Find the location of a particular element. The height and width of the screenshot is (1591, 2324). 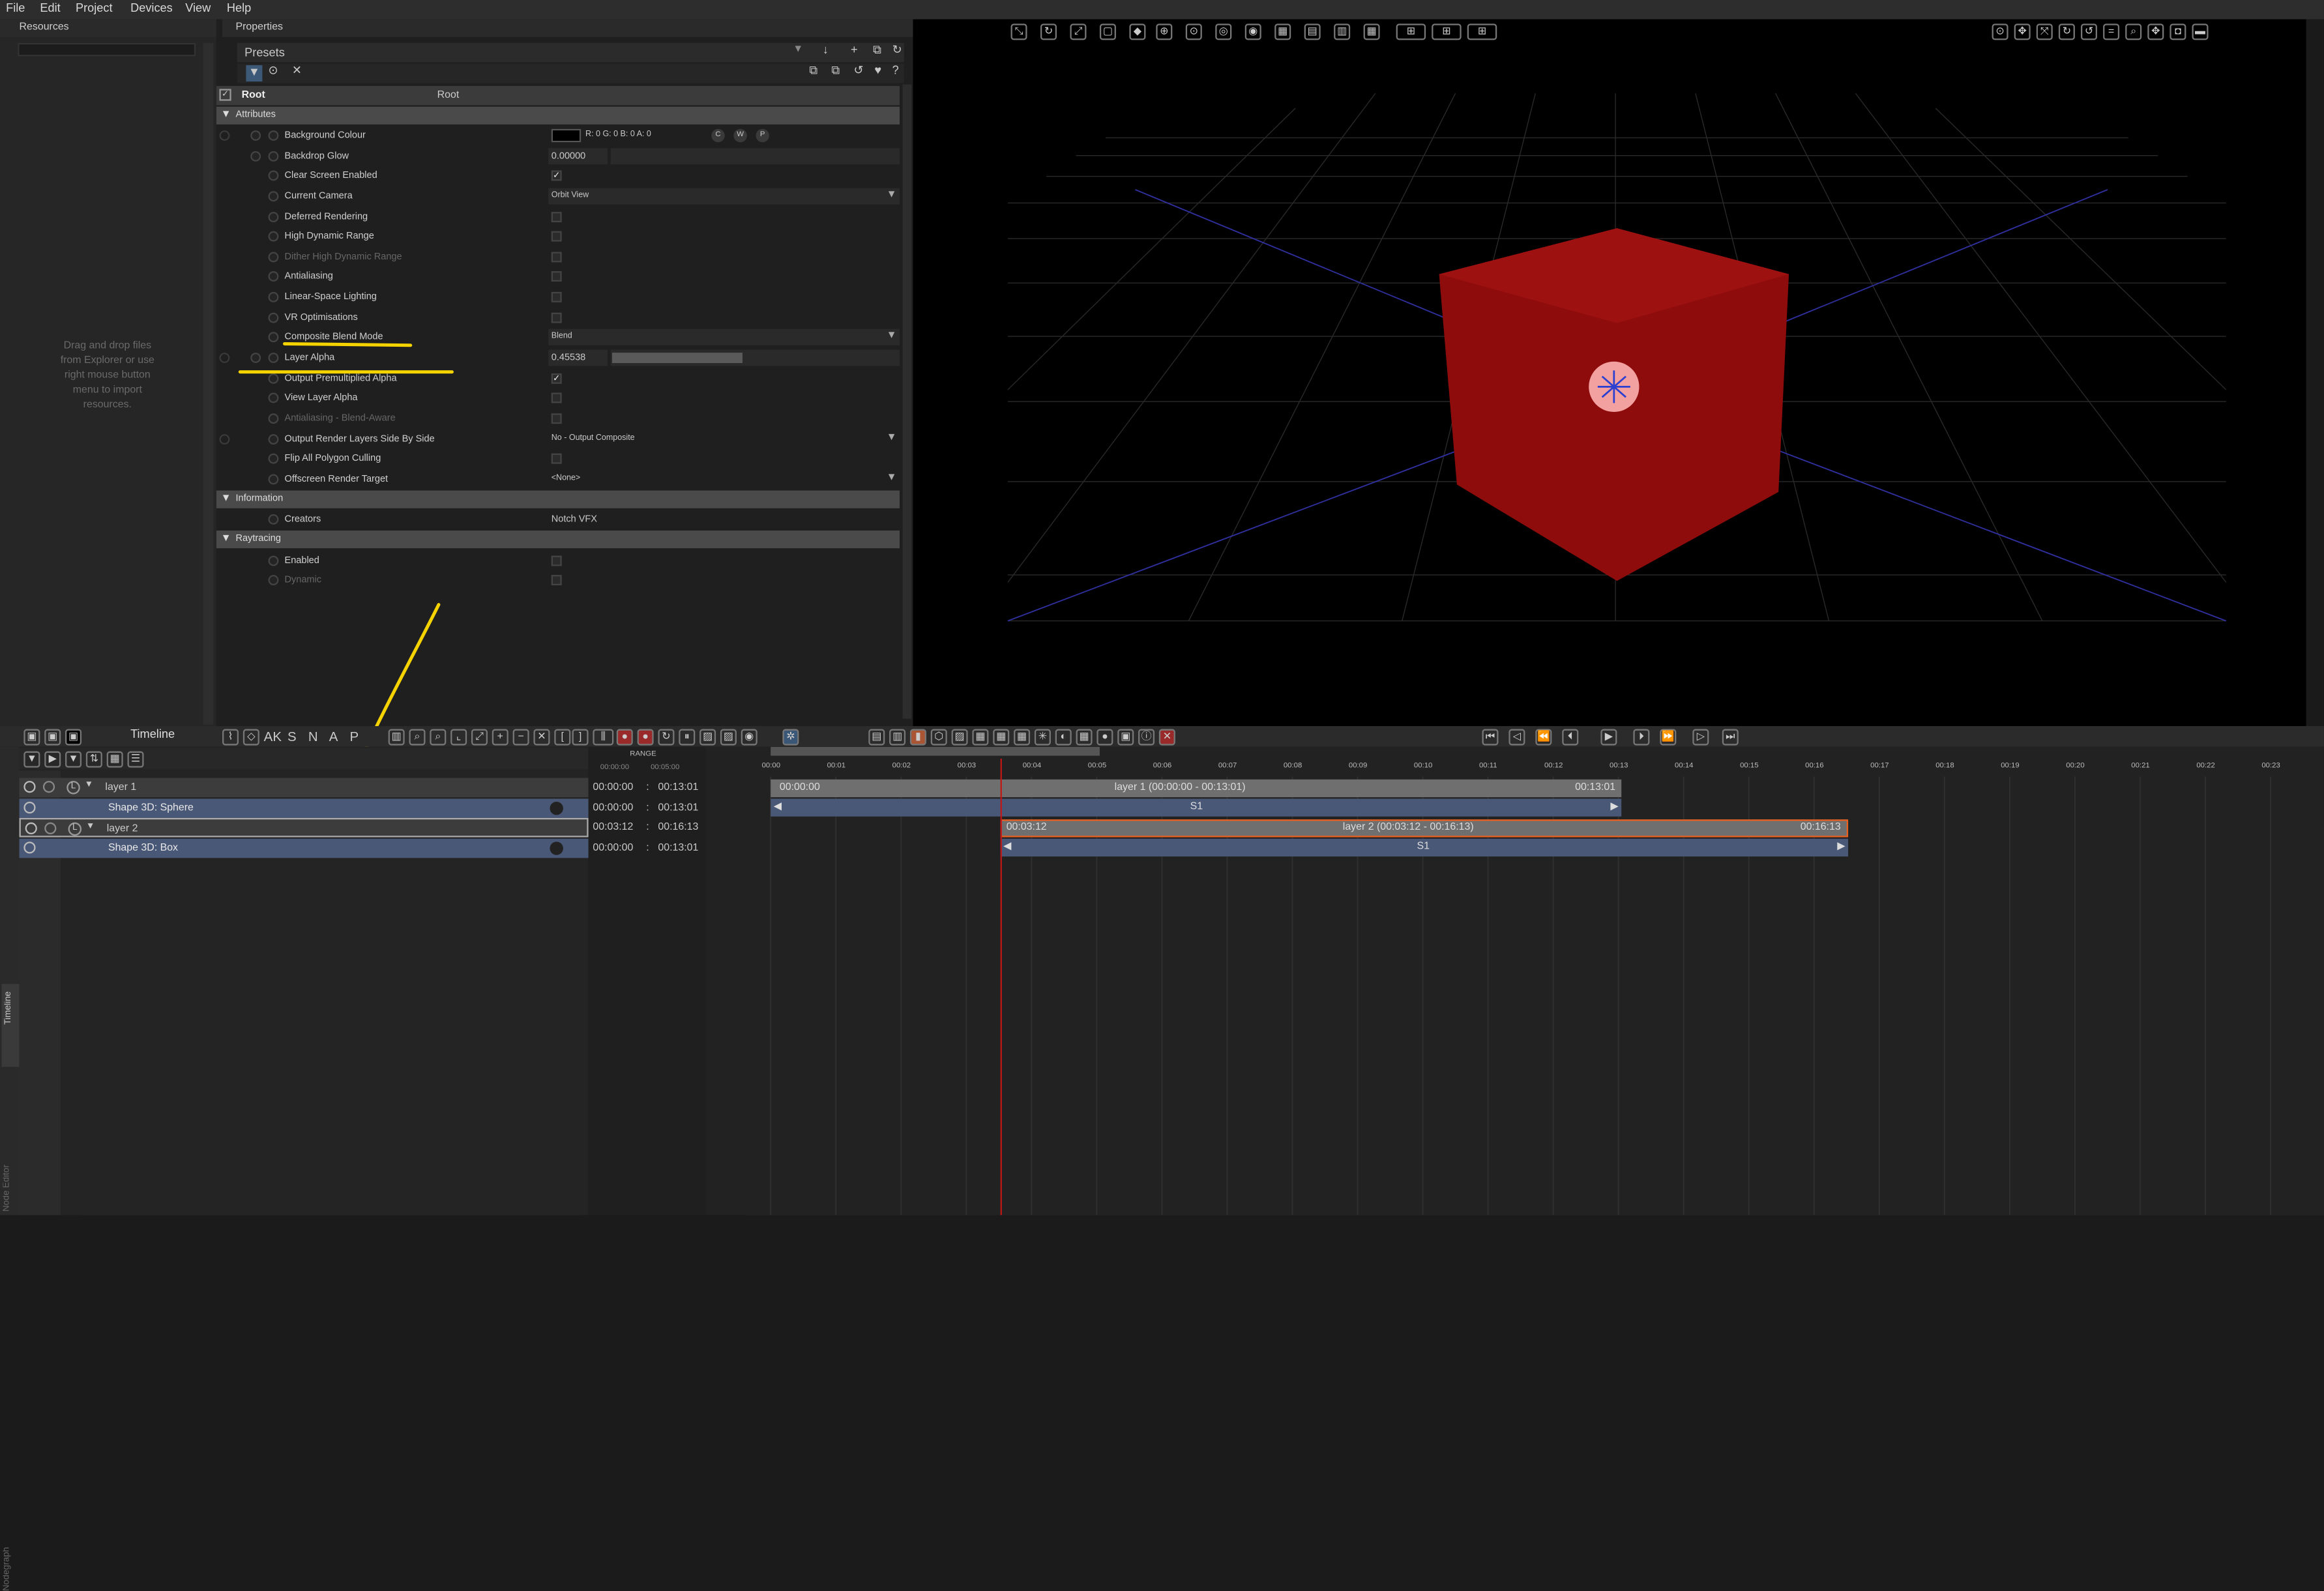

row-end: 00:16:13 is located at coordinates (678, 828).